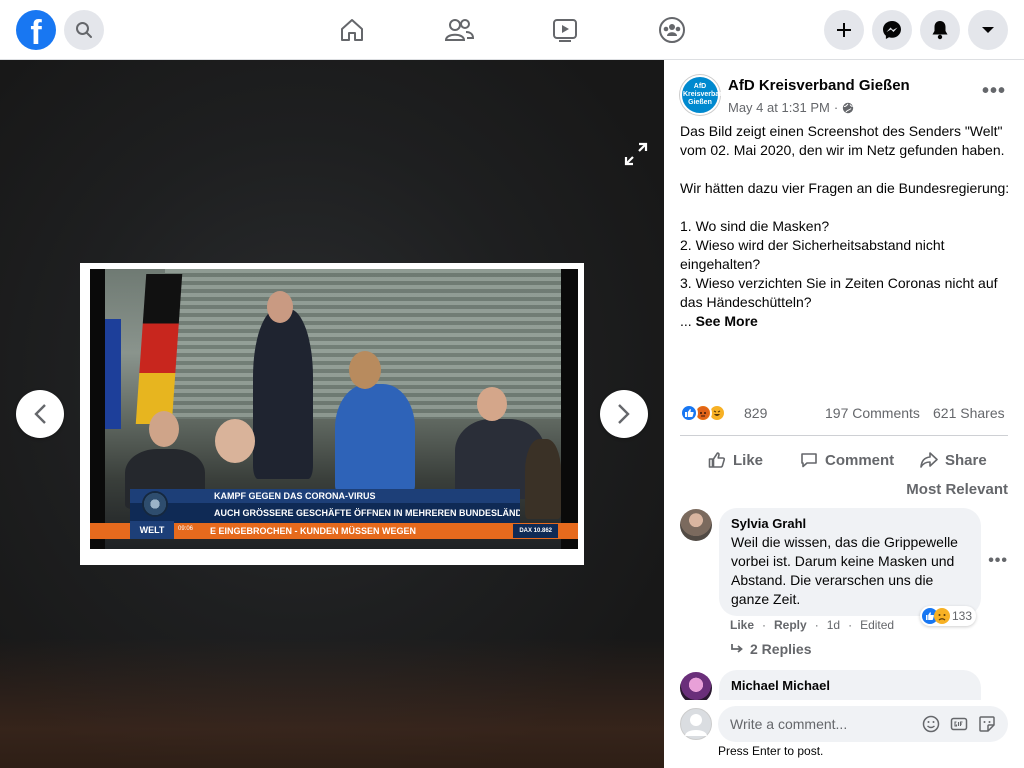 This screenshot has height=768, width=1024. Describe the element at coordinates (929, 460) in the screenshot. I see `share-icon` at that location.